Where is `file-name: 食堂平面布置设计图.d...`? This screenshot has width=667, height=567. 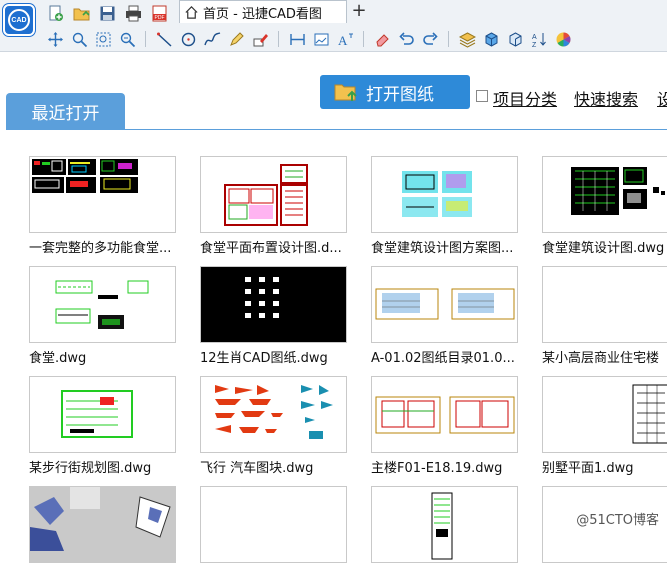
file-name: 食堂平面布置设计图.d... is located at coordinates (271, 248).